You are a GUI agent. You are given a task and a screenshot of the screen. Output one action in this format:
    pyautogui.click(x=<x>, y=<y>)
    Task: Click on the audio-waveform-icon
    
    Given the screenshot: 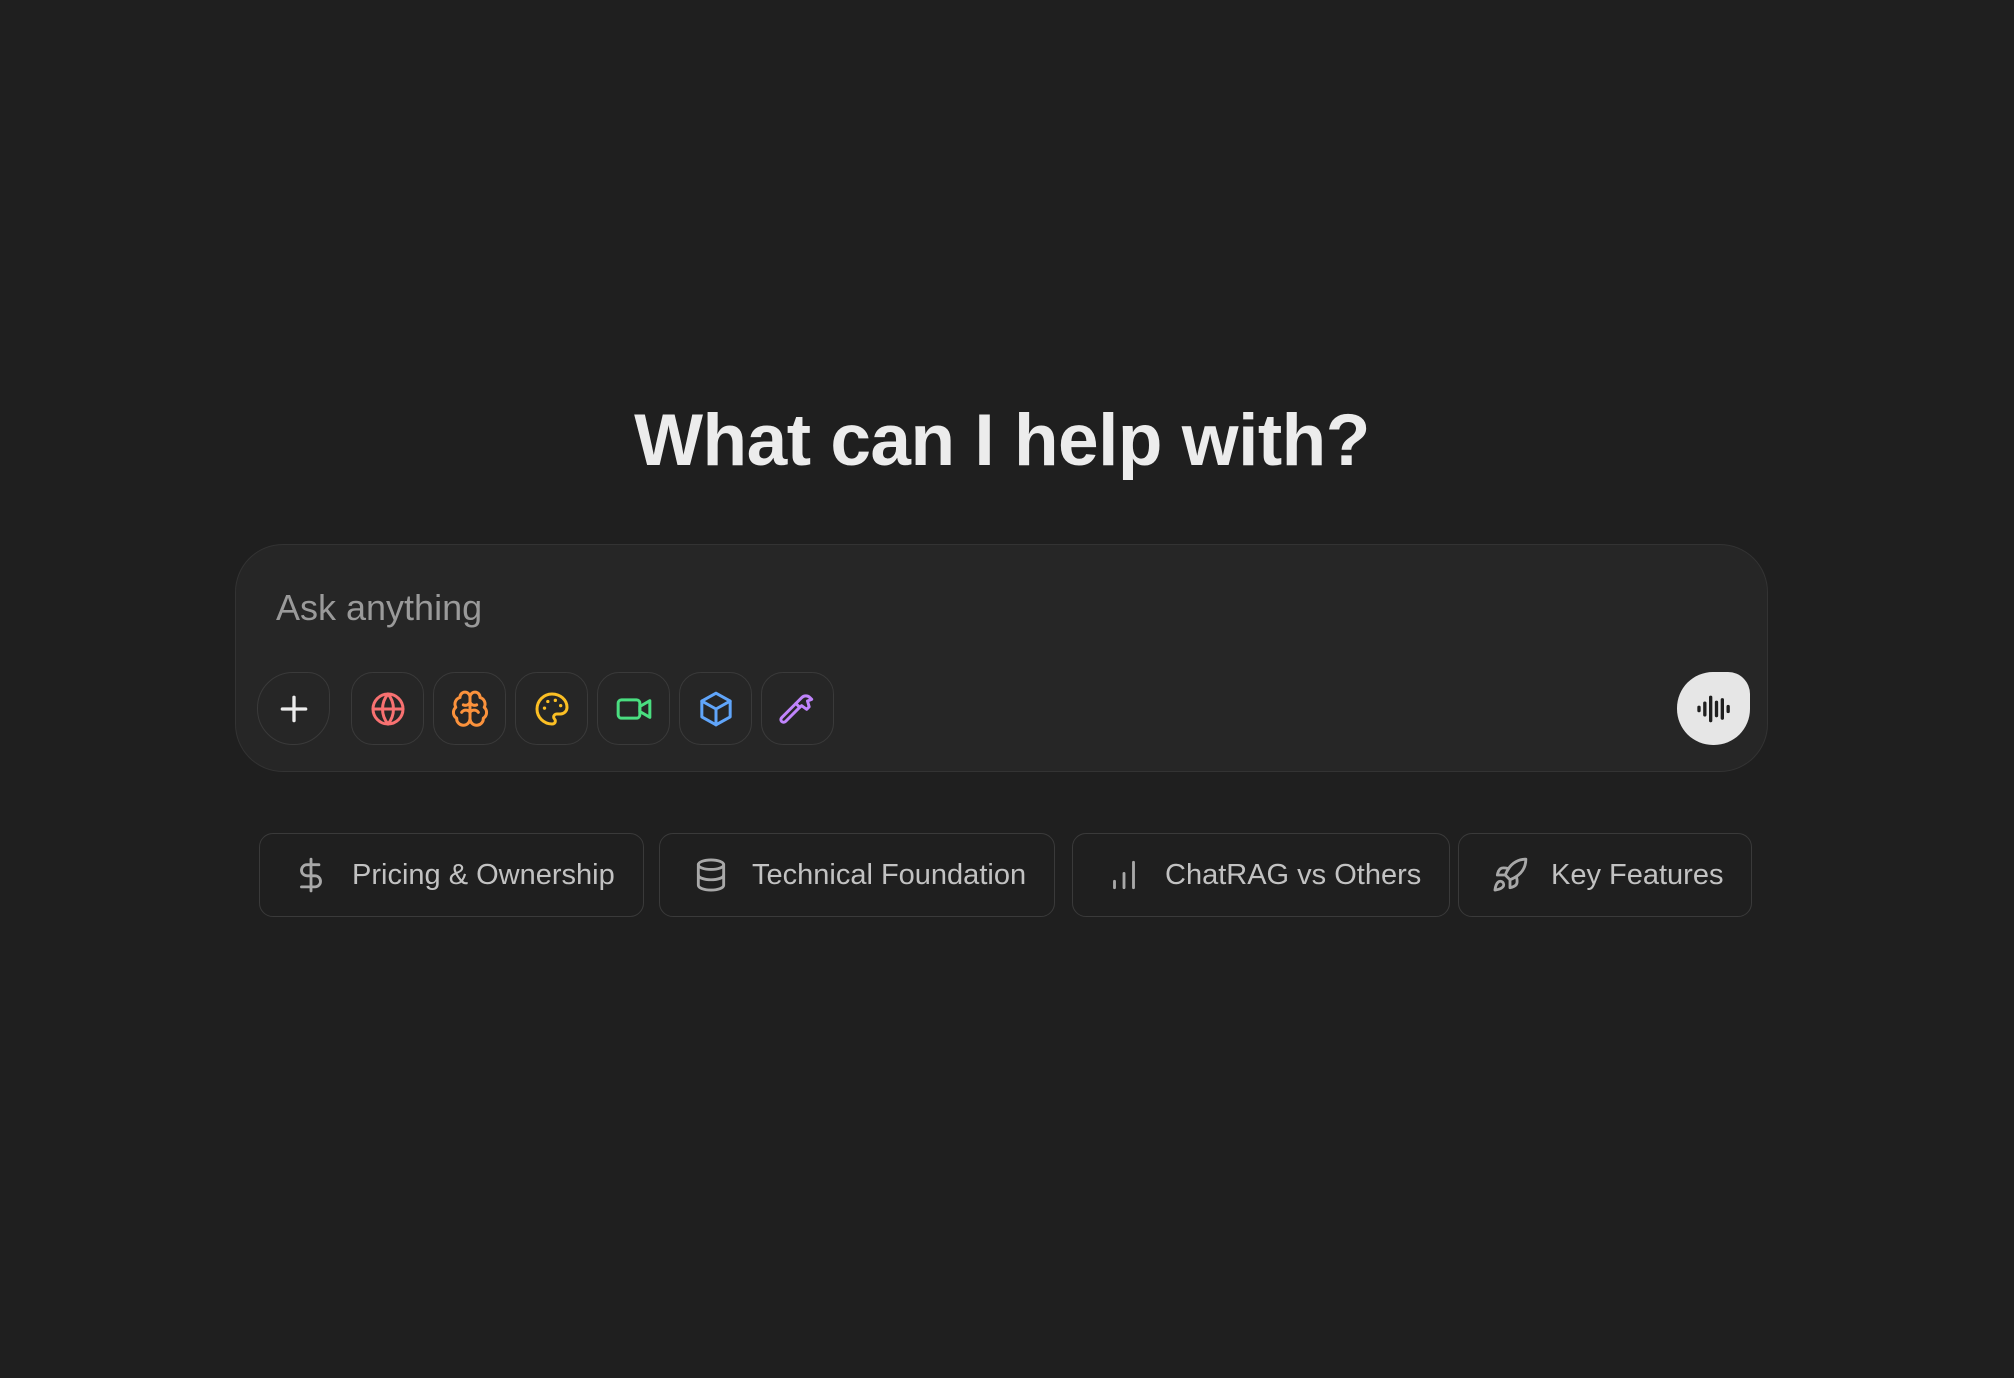 What is the action you would take?
    pyautogui.click(x=1713, y=708)
    